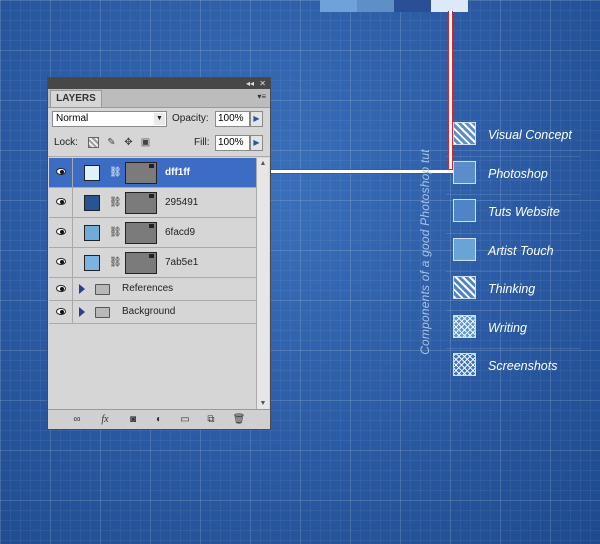  What do you see at coordinates (159, 98) in the screenshot?
I see `panel-tab-row: LAYERS ▾≡` at bounding box center [159, 98].